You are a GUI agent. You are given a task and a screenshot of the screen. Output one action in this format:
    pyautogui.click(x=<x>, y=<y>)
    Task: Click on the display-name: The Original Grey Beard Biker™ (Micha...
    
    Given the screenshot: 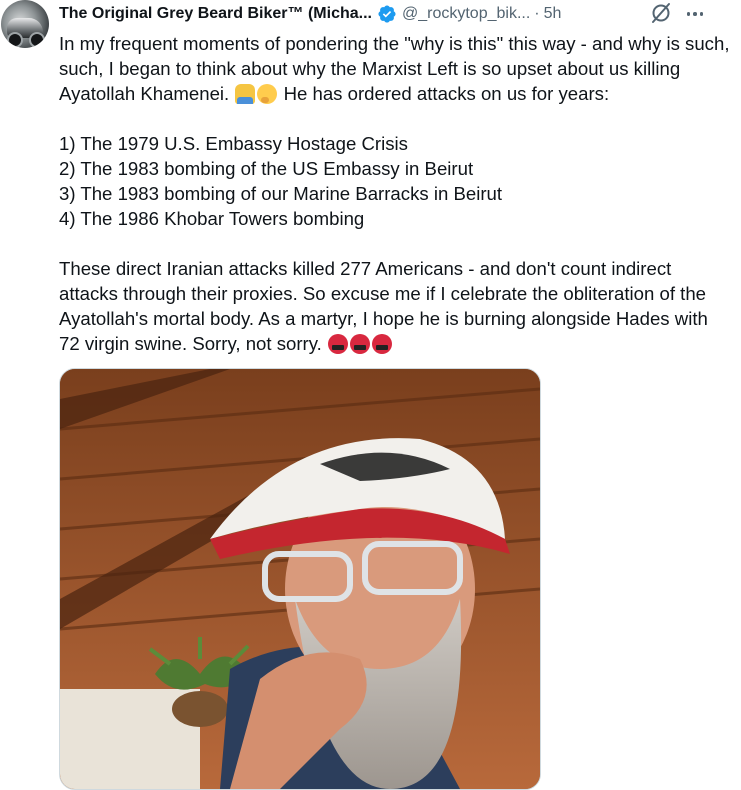 What is the action you would take?
    pyautogui.click(x=215, y=14)
    